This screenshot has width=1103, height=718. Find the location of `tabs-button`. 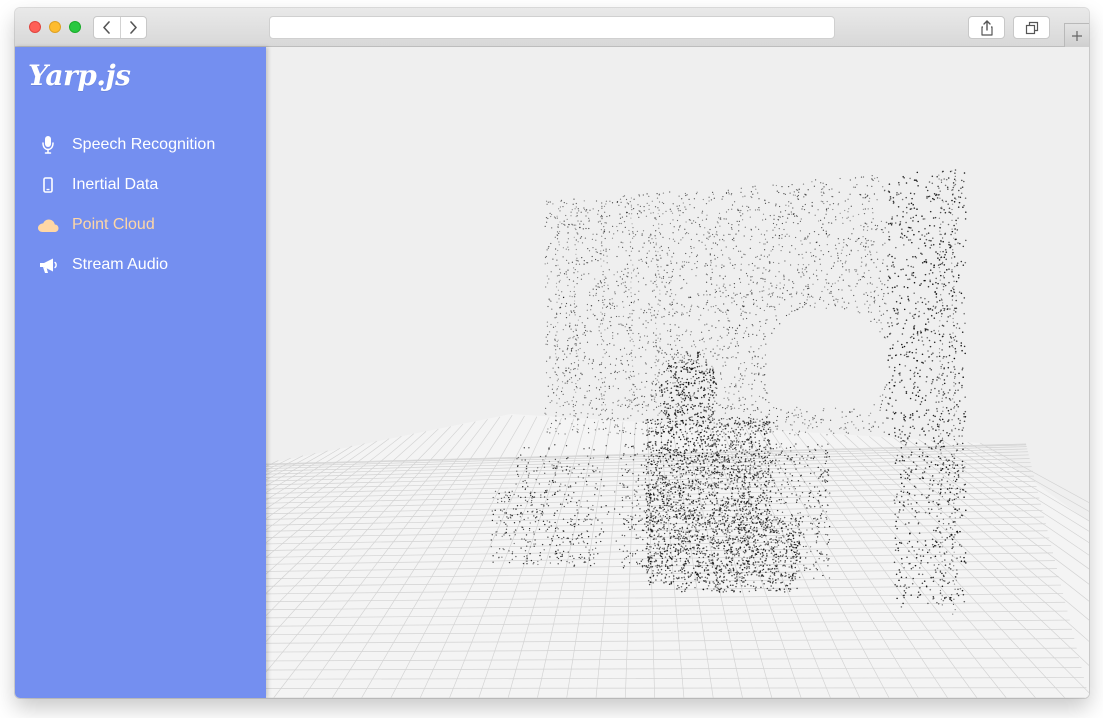

tabs-button is located at coordinates (1031, 27).